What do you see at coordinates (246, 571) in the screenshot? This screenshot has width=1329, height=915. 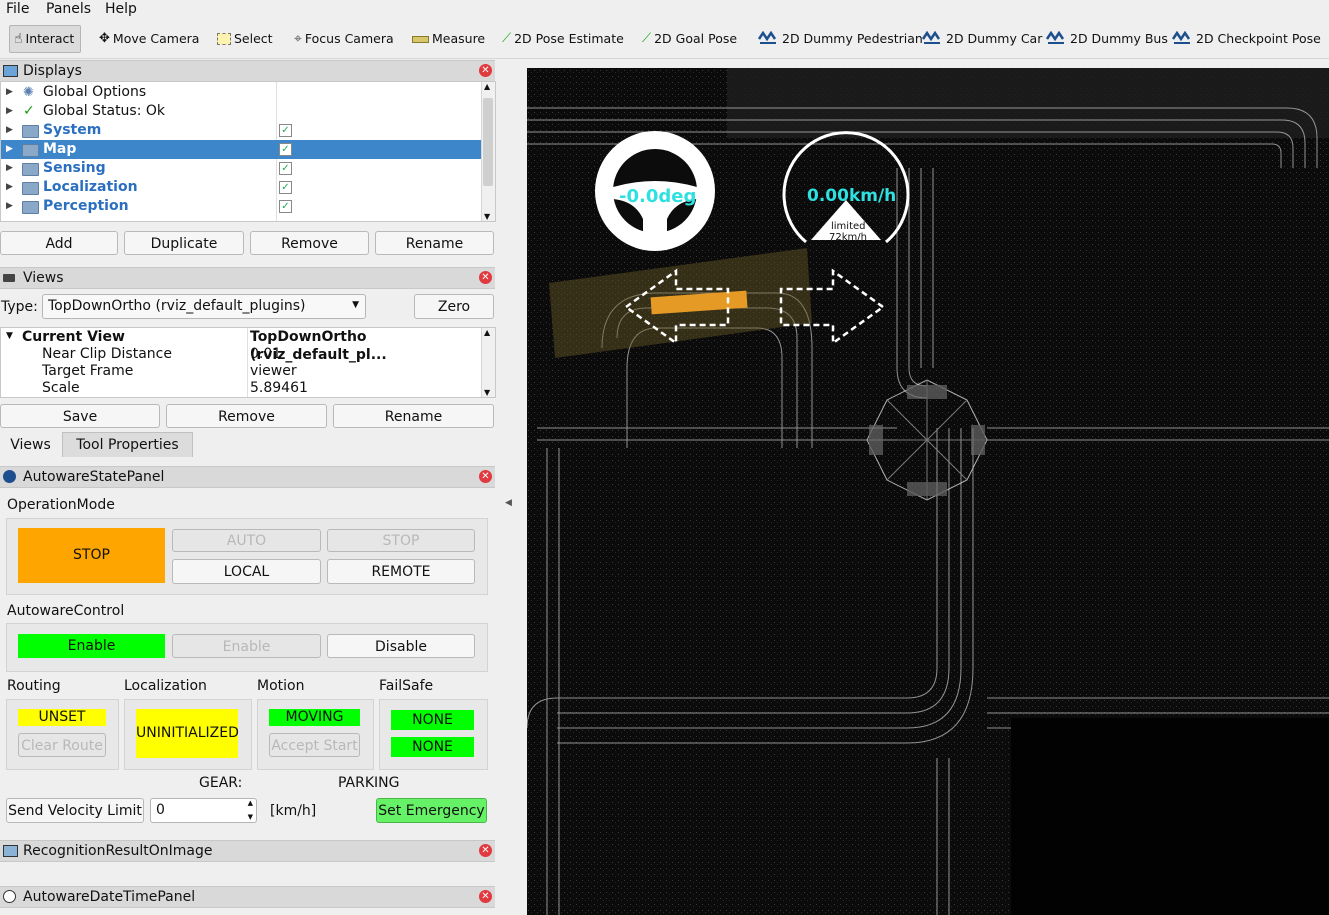 I see `local-button: LOCAL` at bounding box center [246, 571].